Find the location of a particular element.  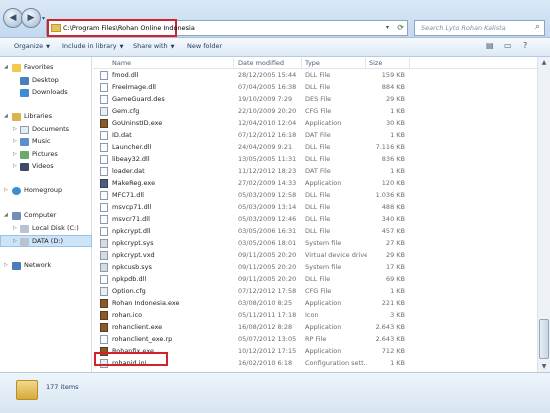

nav-desktop: Desktop is located at coordinates (46, 81).